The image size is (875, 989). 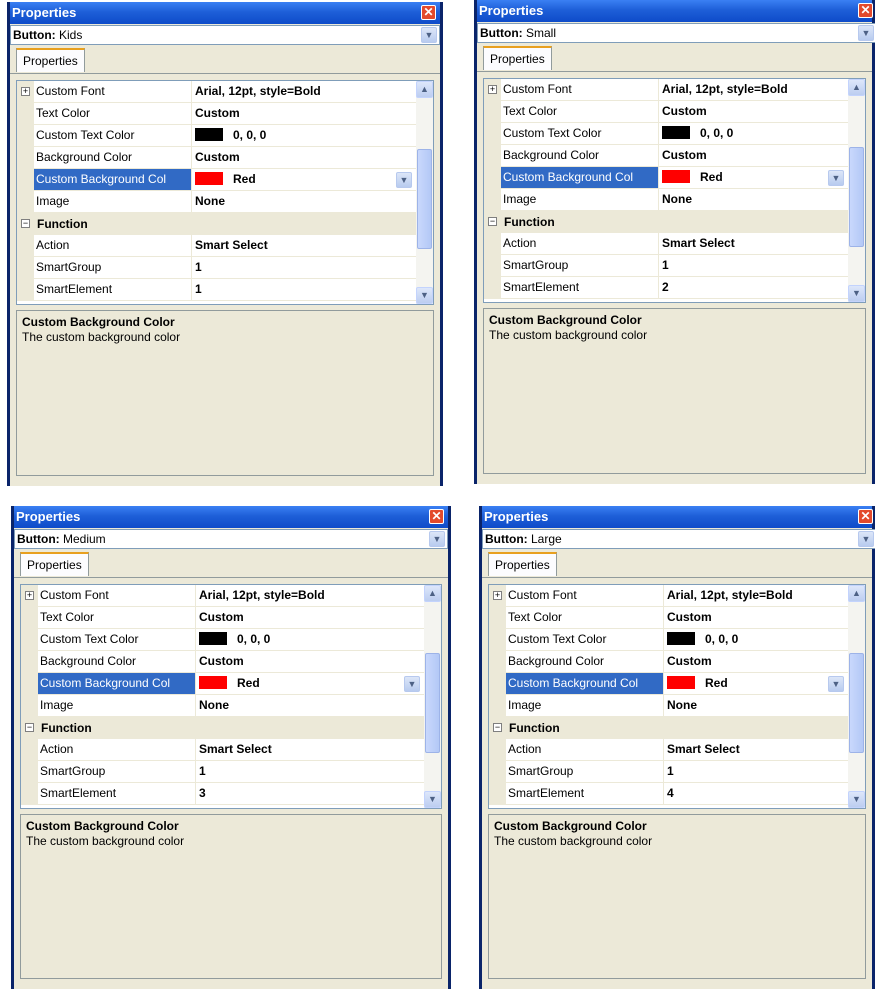 What do you see at coordinates (216, 290) in the screenshot?
I see `property-row-smartelement: SmartElement 1` at bounding box center [216, 290].